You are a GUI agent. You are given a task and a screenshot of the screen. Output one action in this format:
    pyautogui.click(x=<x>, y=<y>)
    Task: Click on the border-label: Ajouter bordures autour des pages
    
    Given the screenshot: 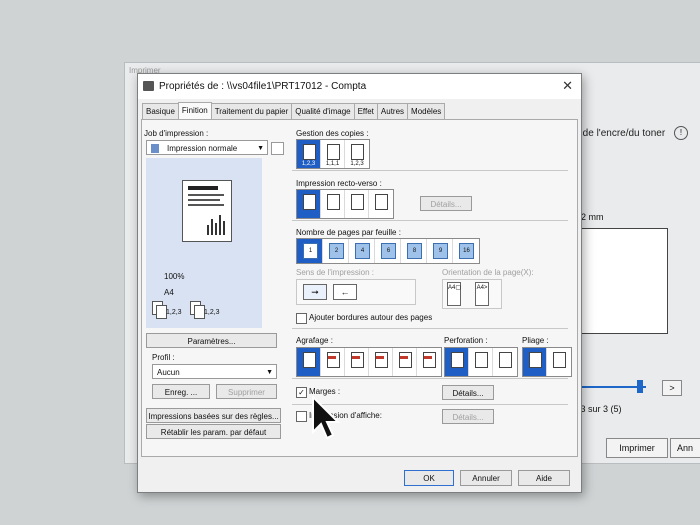 What is the action you would take?
    pyautogui.click(x=371, y=317)
    